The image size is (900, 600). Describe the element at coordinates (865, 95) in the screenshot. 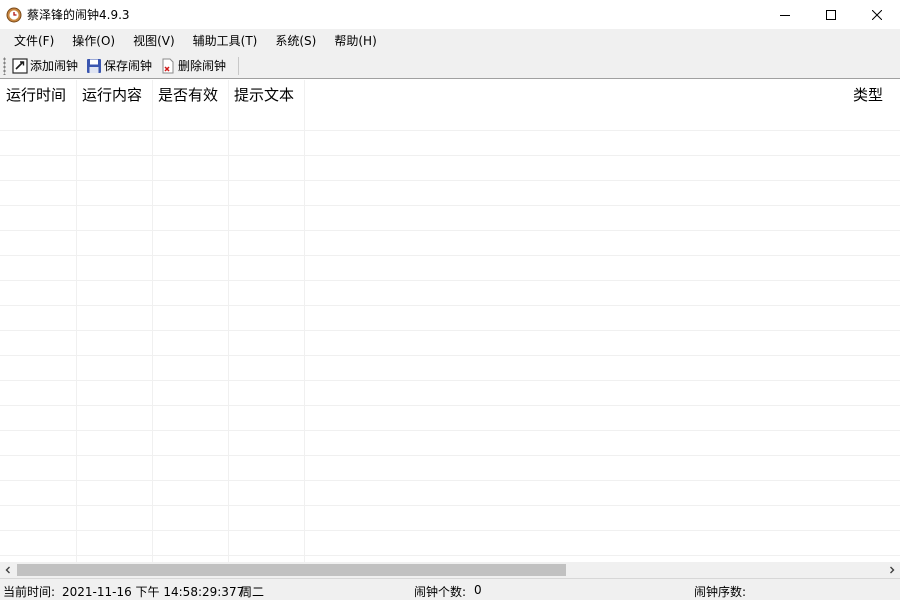

I see `column-header-type: 类型` at that location.